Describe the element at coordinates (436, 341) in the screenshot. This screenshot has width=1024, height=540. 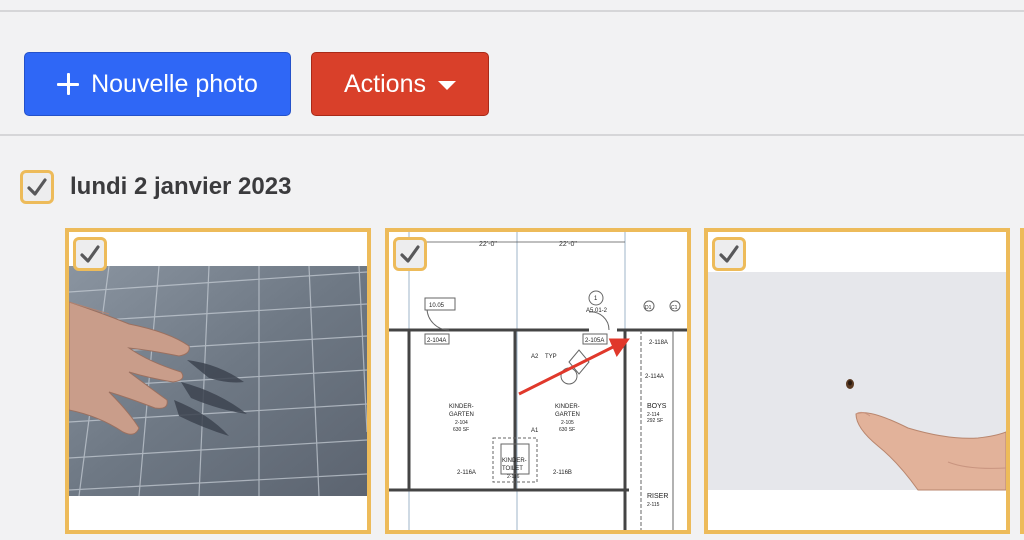
I see `plan-room-a: 2-104A` at that location.